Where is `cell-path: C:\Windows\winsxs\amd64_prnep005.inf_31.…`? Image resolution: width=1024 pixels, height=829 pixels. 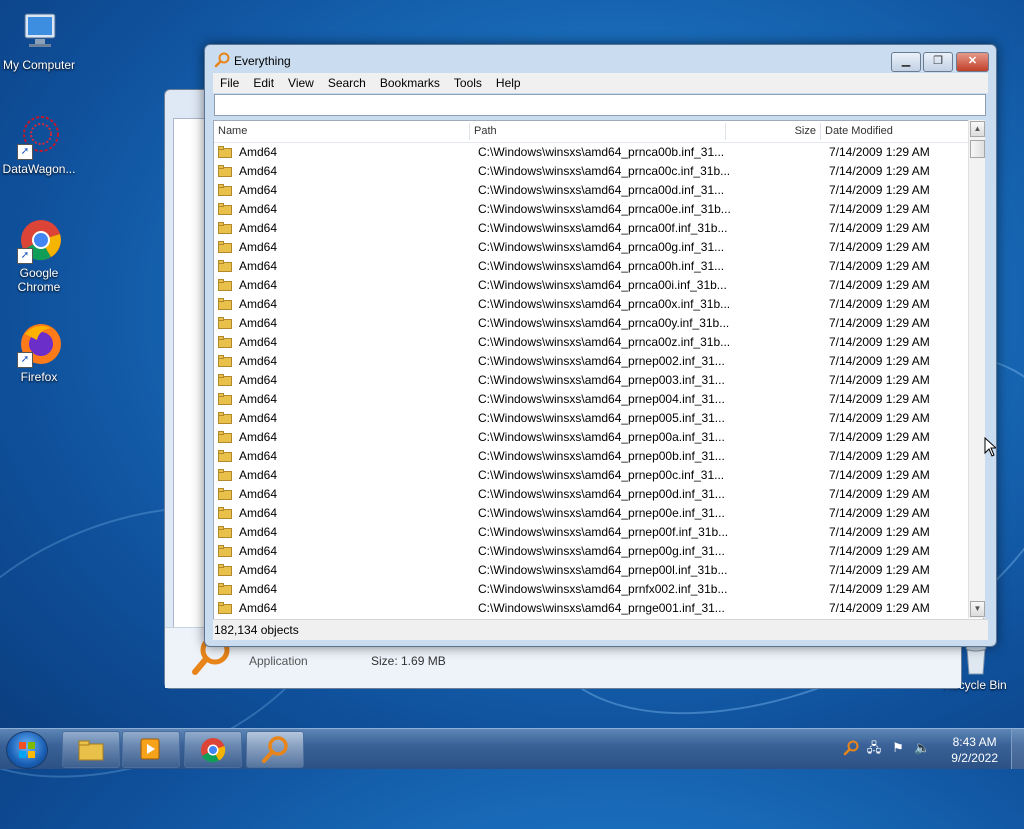 cell-path: C:\Windows\winsxs\amd64_prnep005.inf_31.… is located at coordinates (601, 418).